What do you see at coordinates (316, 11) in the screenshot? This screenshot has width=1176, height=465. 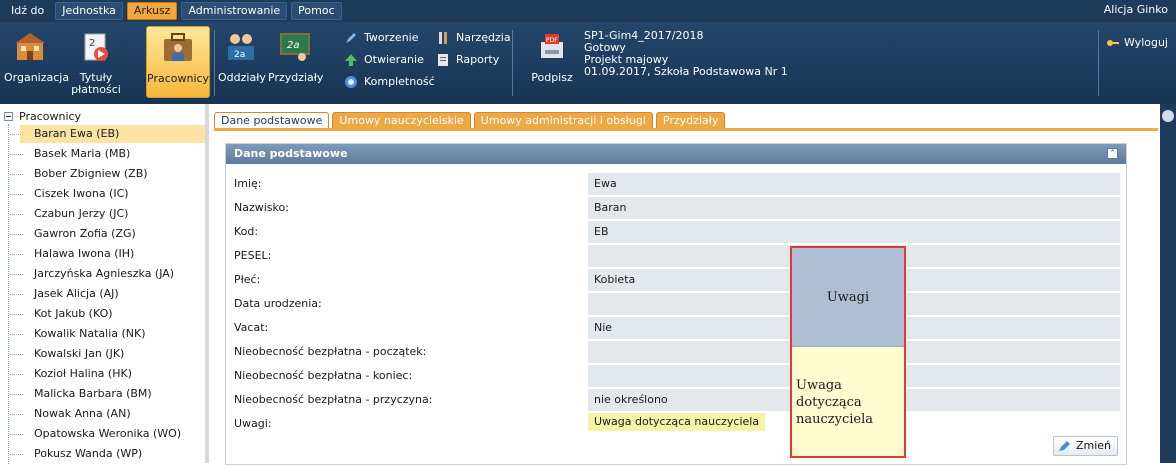 I see `menu-pomoc: Pomoc` at bounding box center [316, 11].